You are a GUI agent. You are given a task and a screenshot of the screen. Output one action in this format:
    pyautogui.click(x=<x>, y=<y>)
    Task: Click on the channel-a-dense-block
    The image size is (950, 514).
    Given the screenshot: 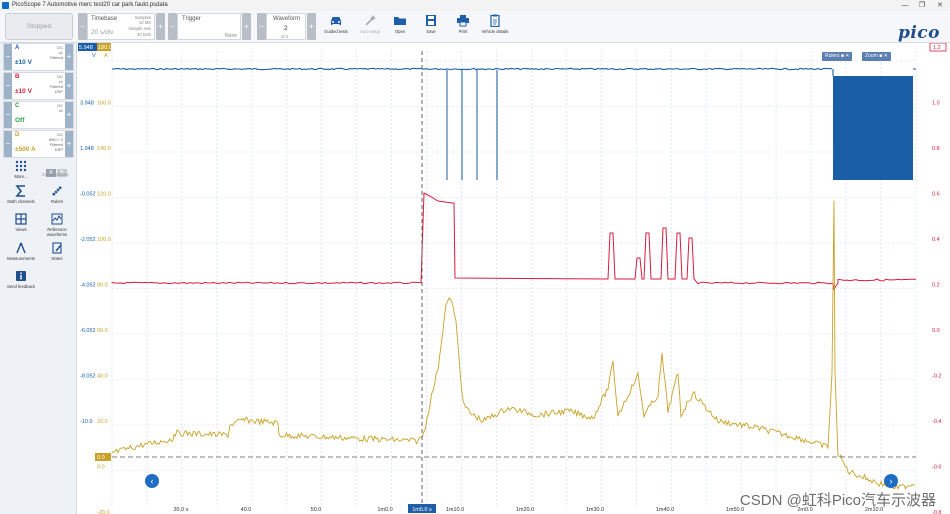 What is the action you would take?
    pyautogui.click(x=873, y=128)
    